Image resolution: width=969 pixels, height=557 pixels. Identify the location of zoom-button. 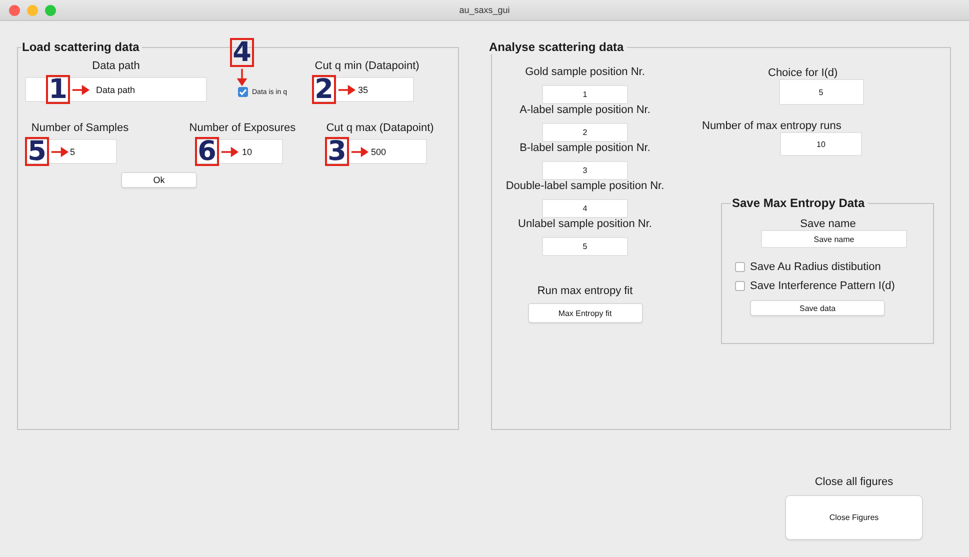
(50, 10).